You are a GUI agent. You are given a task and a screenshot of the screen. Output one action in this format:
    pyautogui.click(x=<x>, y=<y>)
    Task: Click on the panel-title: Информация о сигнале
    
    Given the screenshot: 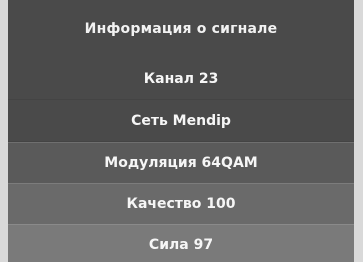 What is the action you would take?
    pyautogui.click(x=181, y=29)
    